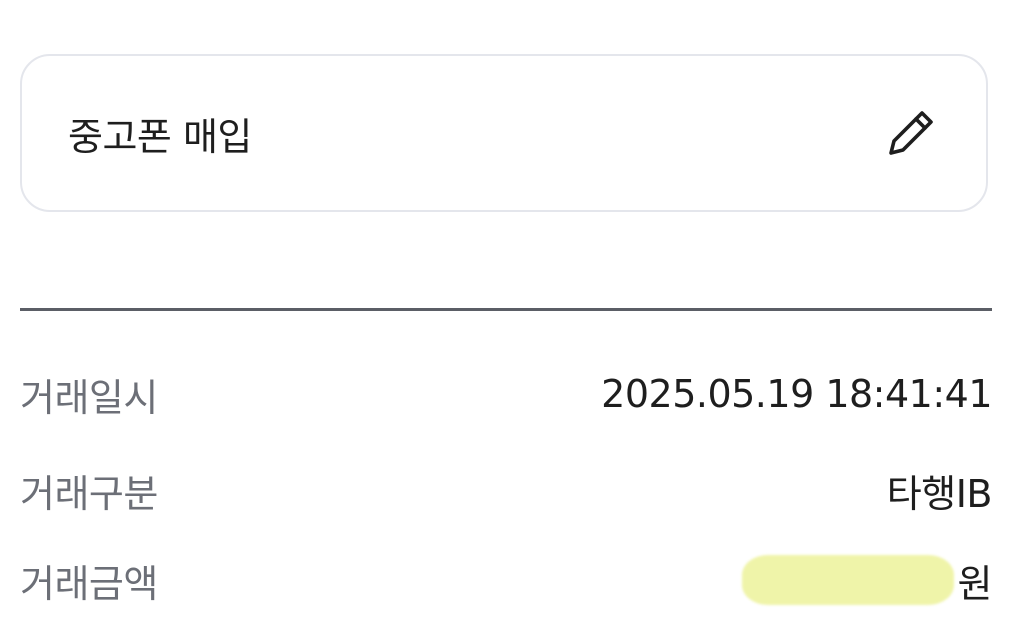 The width and height of the screenshot is (1024, 632). Describe the element at coordinates (796, 394) in the screenshot. I see `datetime-value: 2025.05.19 18:41:41` at that location.